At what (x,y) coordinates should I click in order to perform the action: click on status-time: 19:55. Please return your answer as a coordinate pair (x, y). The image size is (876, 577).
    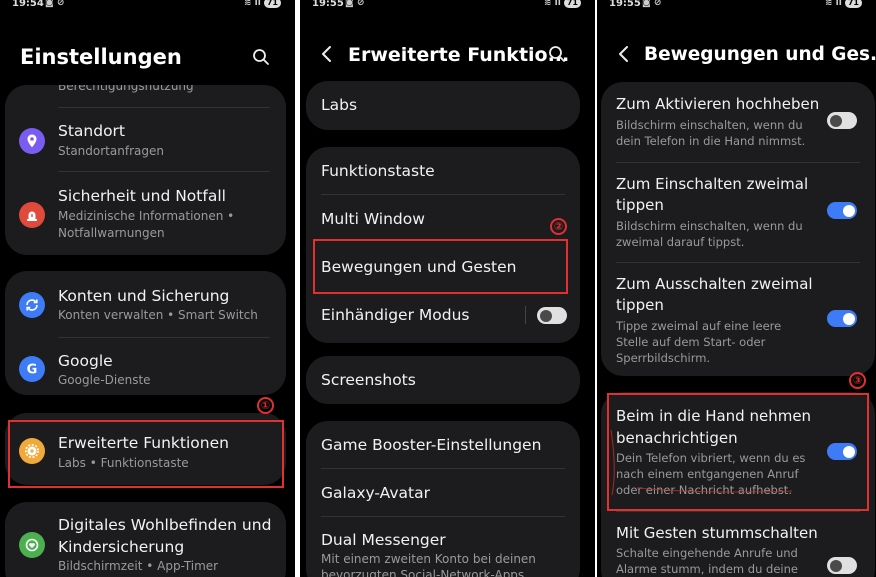
    Looking at the image, I should click on (328, 4).